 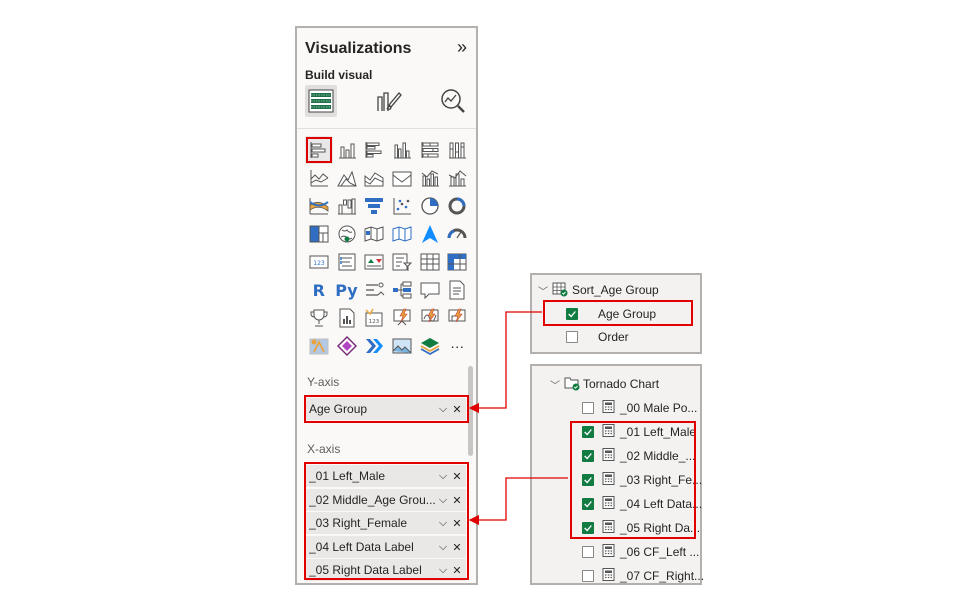 I want to click on table-name: Tornado Chart, so click(x=621, y=384).